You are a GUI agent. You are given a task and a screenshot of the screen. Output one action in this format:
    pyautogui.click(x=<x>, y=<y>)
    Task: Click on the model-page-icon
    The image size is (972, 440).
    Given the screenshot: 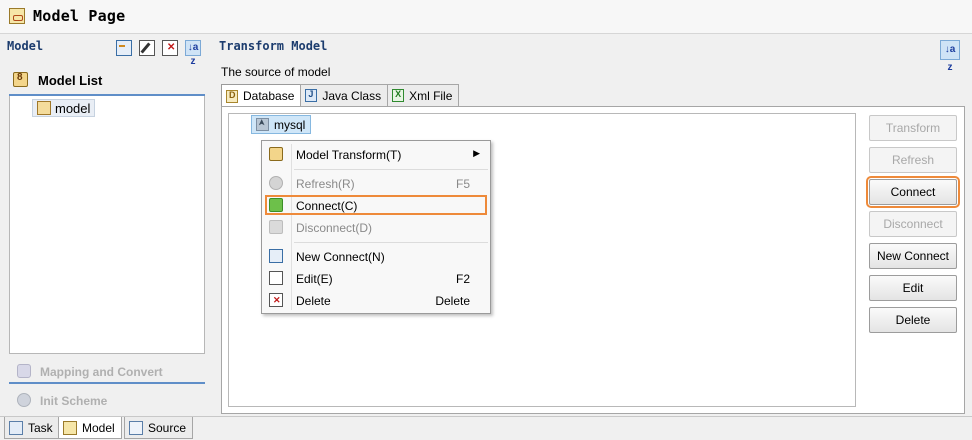 What is the action you would take?
    pyautogui.click(x=17, y=16)
    